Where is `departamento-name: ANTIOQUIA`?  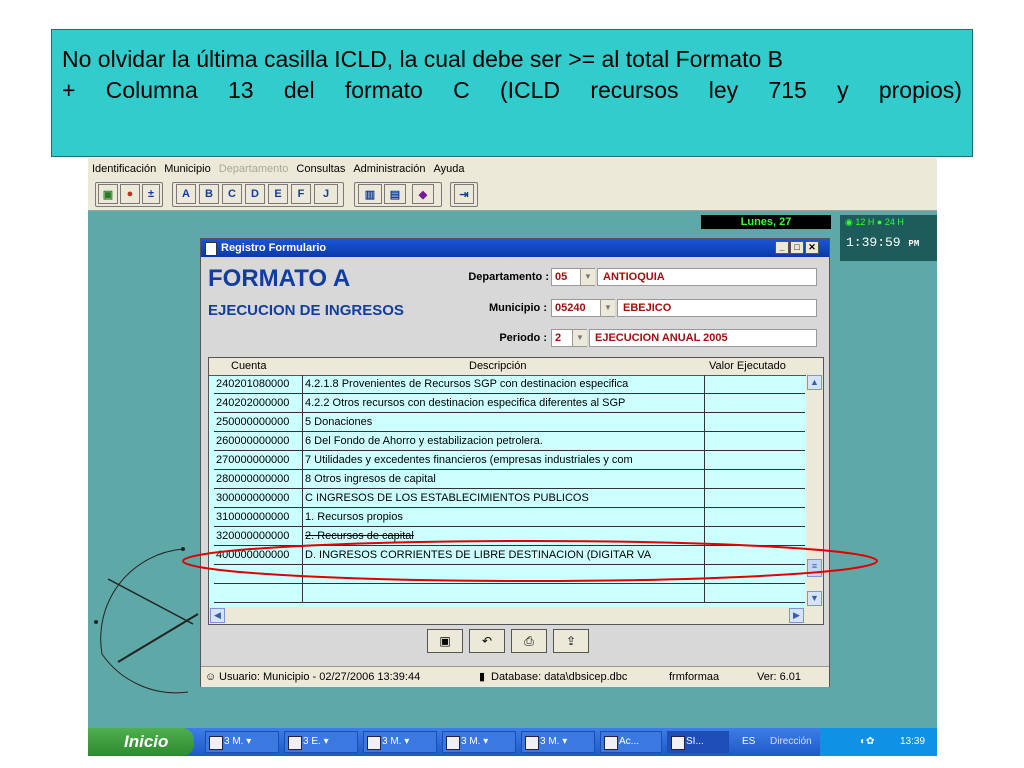 departamento-name: ANTIOQUIA is located at coordinates (707, 277).